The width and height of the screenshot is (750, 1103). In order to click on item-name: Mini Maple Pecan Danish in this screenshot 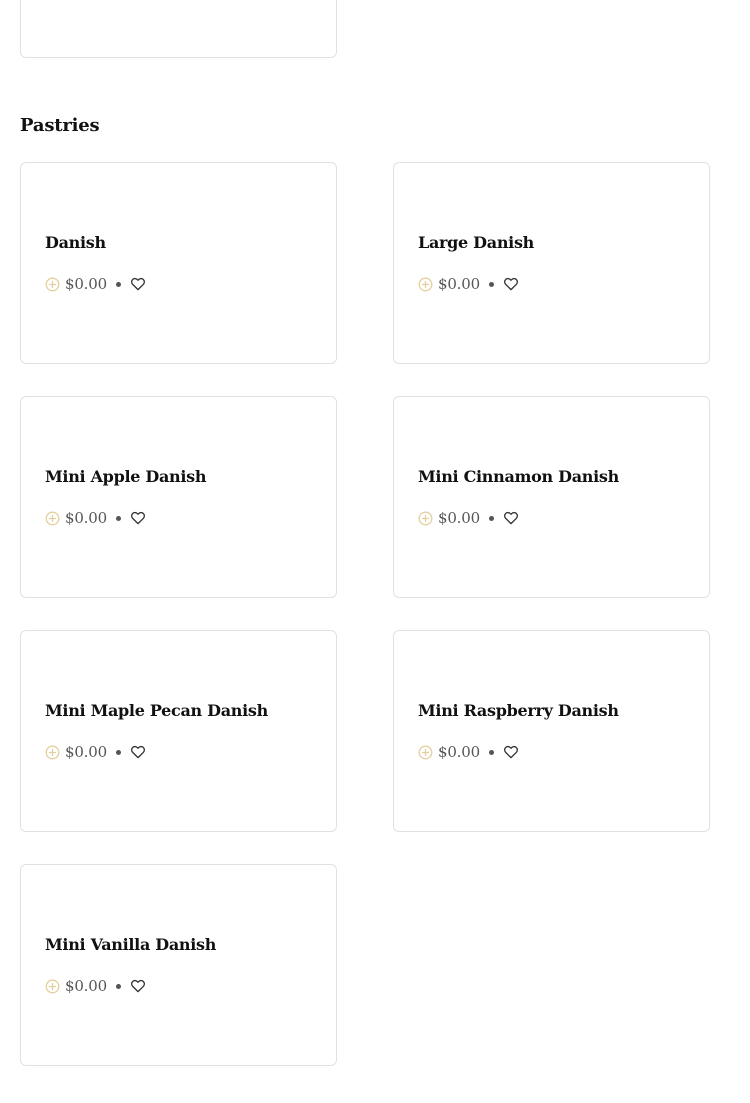, I will do `click(156, 710)`.